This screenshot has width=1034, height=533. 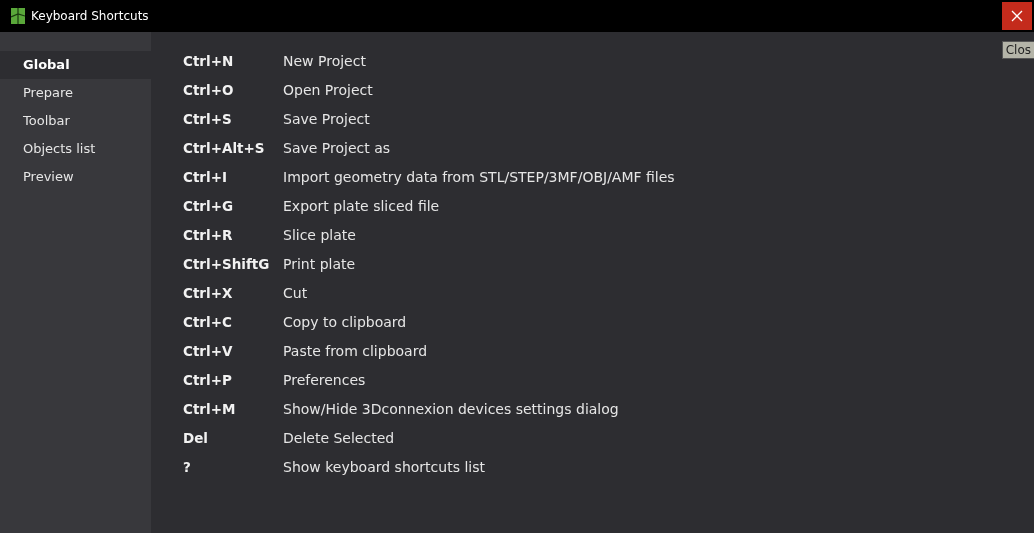 What do you see at coordinates (361, 205) in the screenshot?
I see `shortcut-action: Export plate sliced file` at bounding box center [361, 205].